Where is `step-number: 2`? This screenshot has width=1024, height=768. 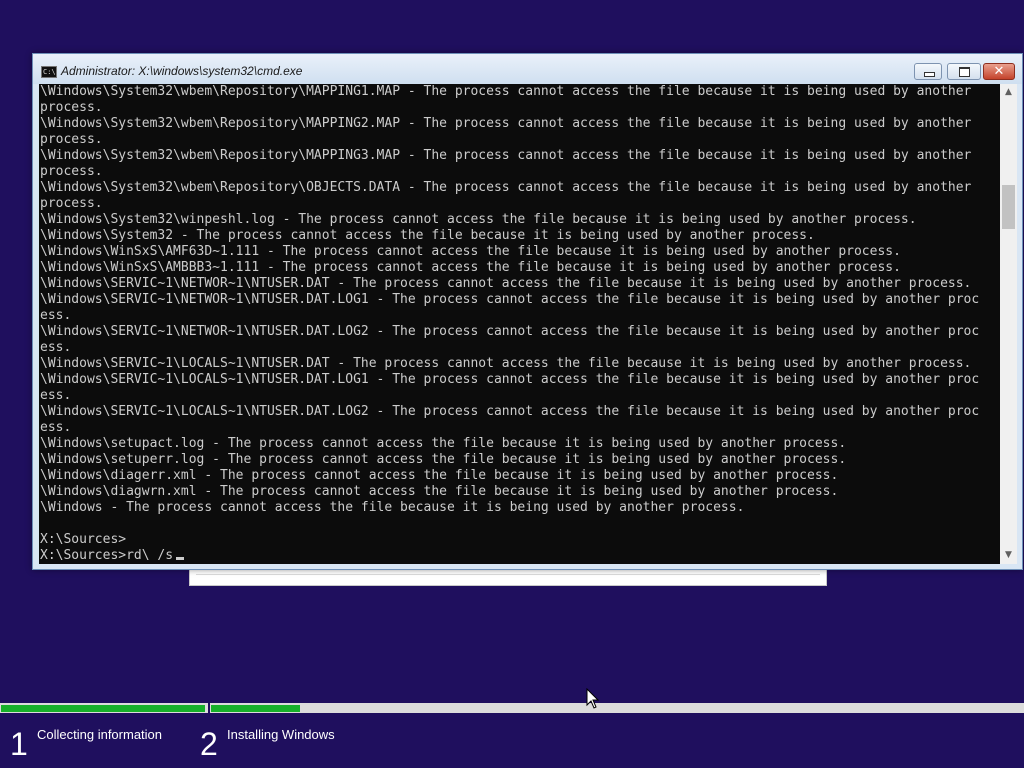 step-number: 2 is located at coordinates (209, 744).